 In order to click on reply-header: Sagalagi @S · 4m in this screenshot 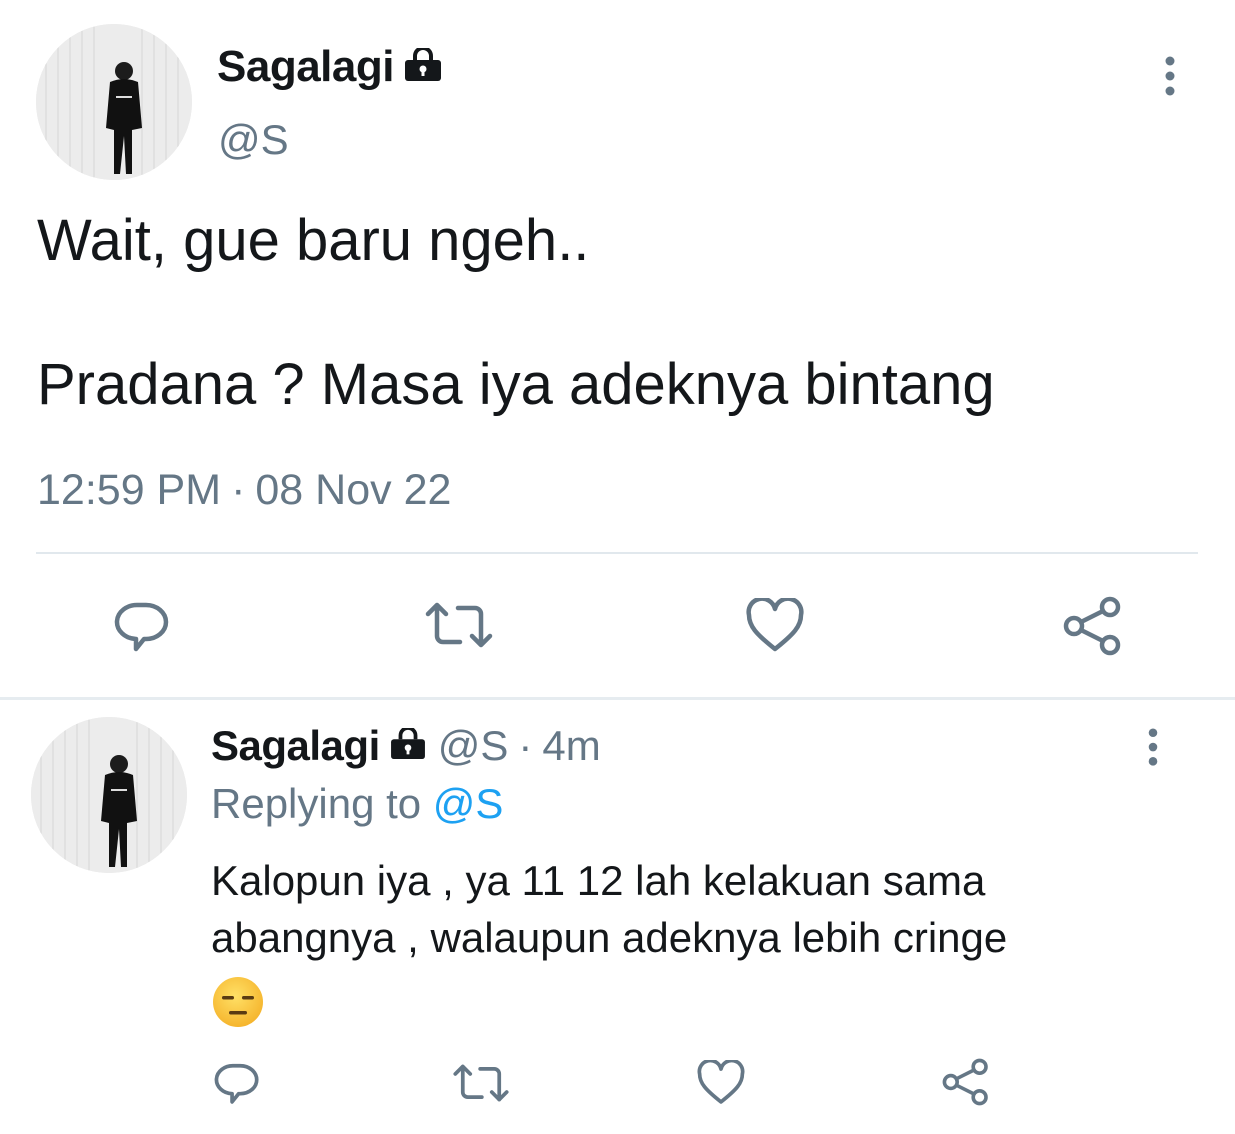, I will do `click(406, 746)`.